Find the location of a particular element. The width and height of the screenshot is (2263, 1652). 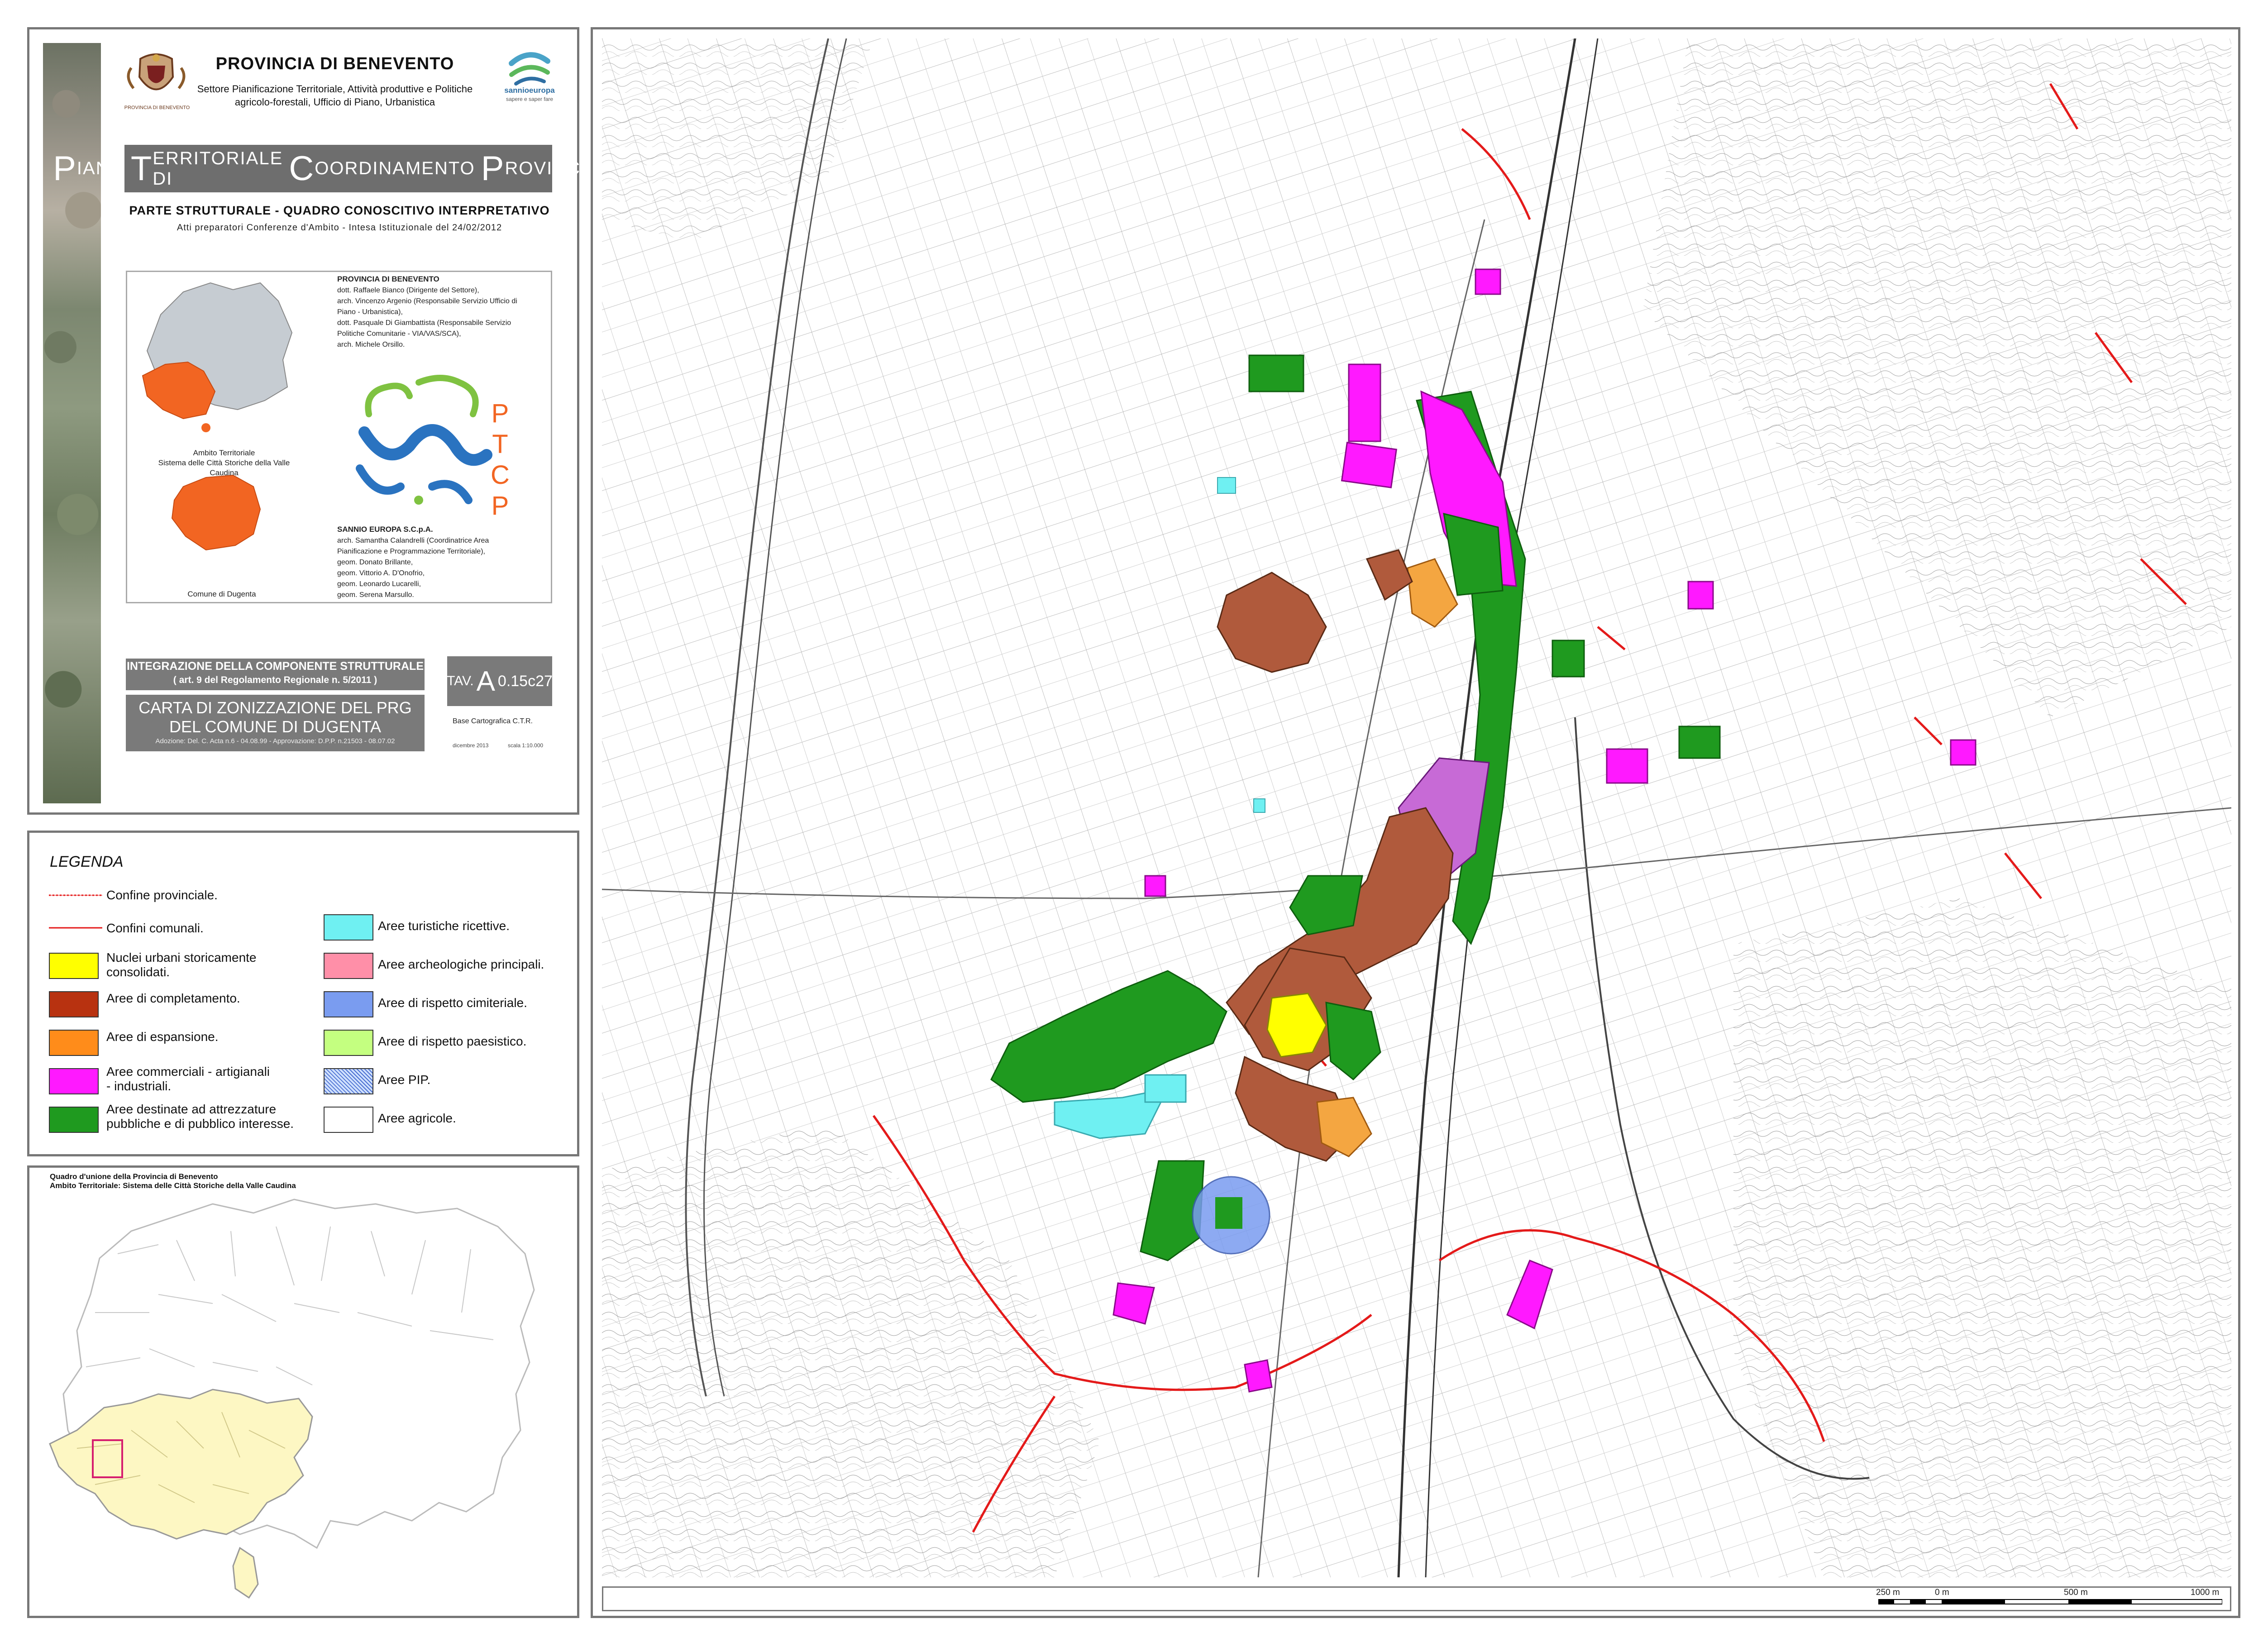

legend-label-agricole: Aree agricole. is located at coordinates (417, 1118).